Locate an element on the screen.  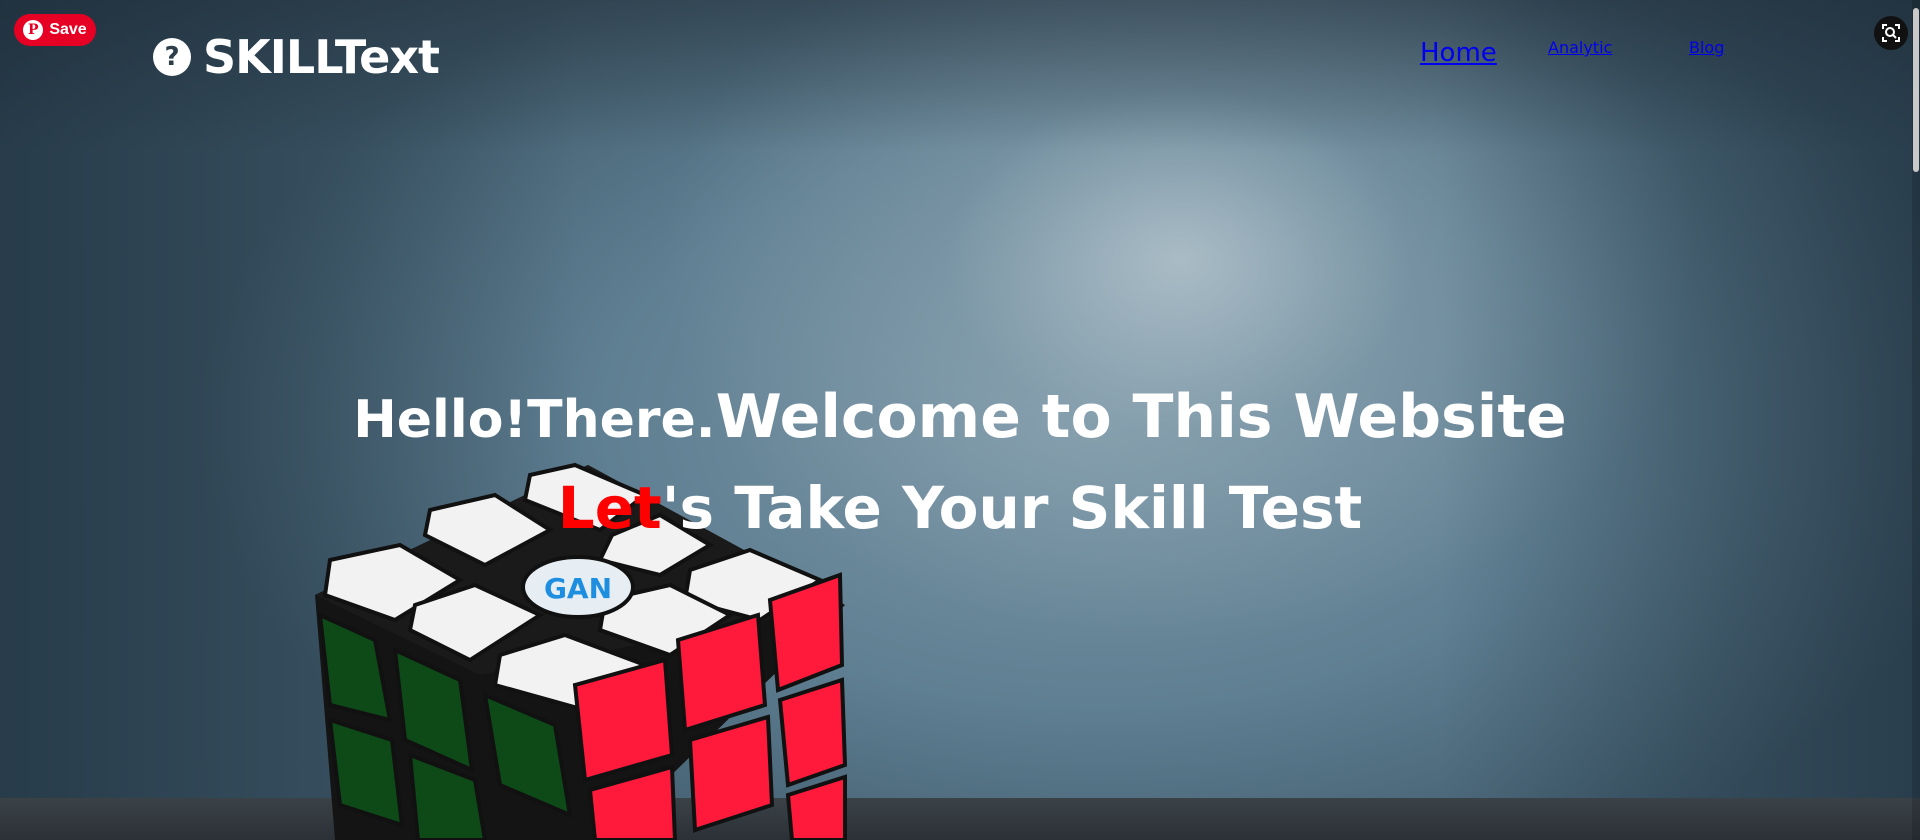
hero-accent-word: Let is located at coordinates (609, 508).